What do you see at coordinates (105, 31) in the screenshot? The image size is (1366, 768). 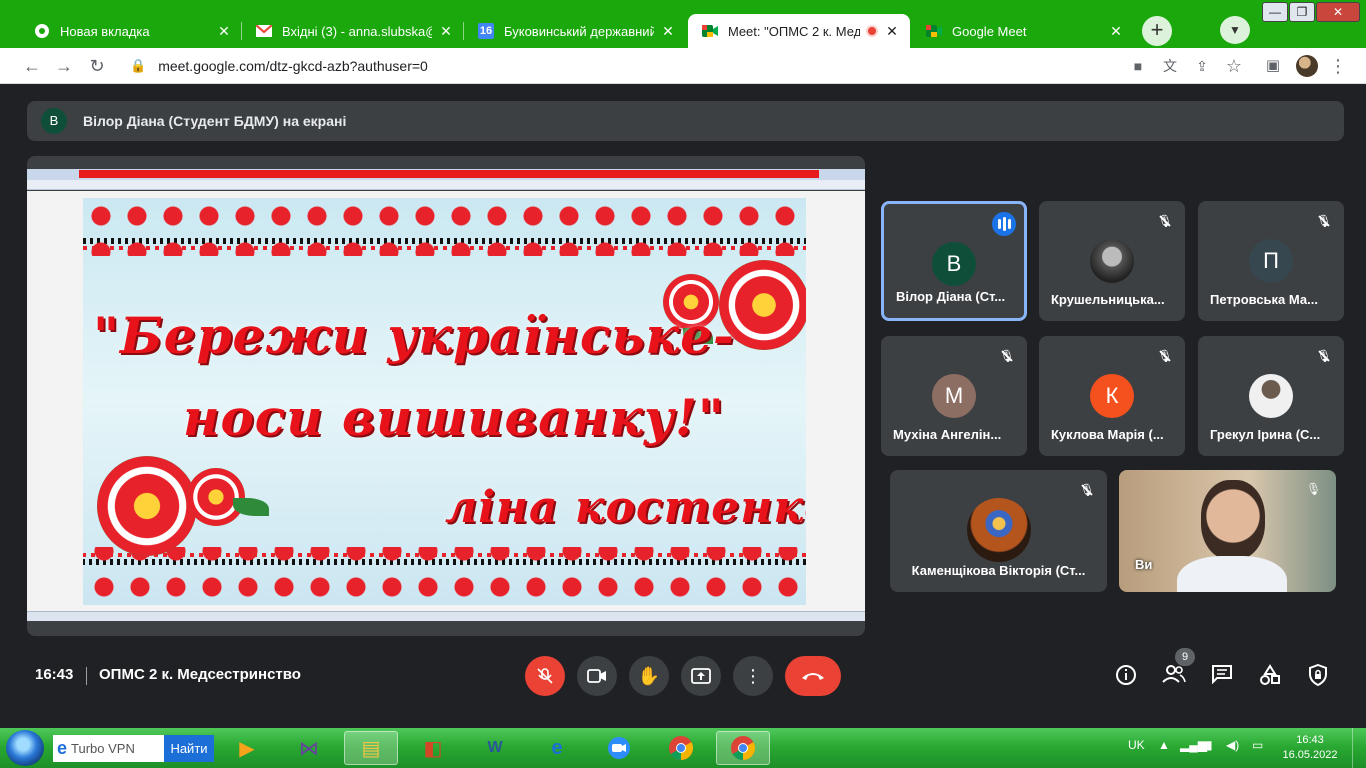 I see `tab-title: Новая вкладка` at bounding box center [105, 31].